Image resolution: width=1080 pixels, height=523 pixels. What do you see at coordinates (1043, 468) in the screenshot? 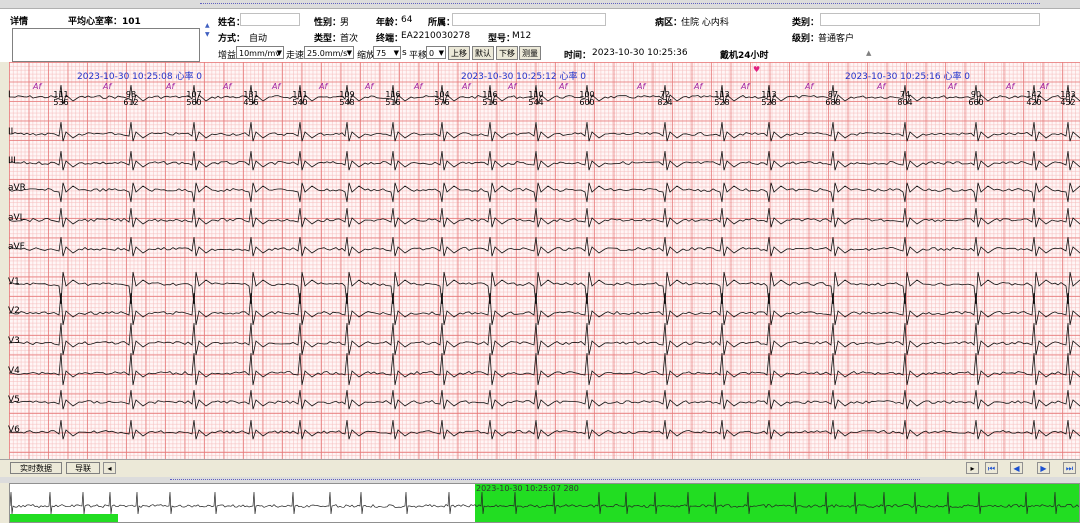
I see `next-page-icon: ▶` at bounding box center [1043, 468].